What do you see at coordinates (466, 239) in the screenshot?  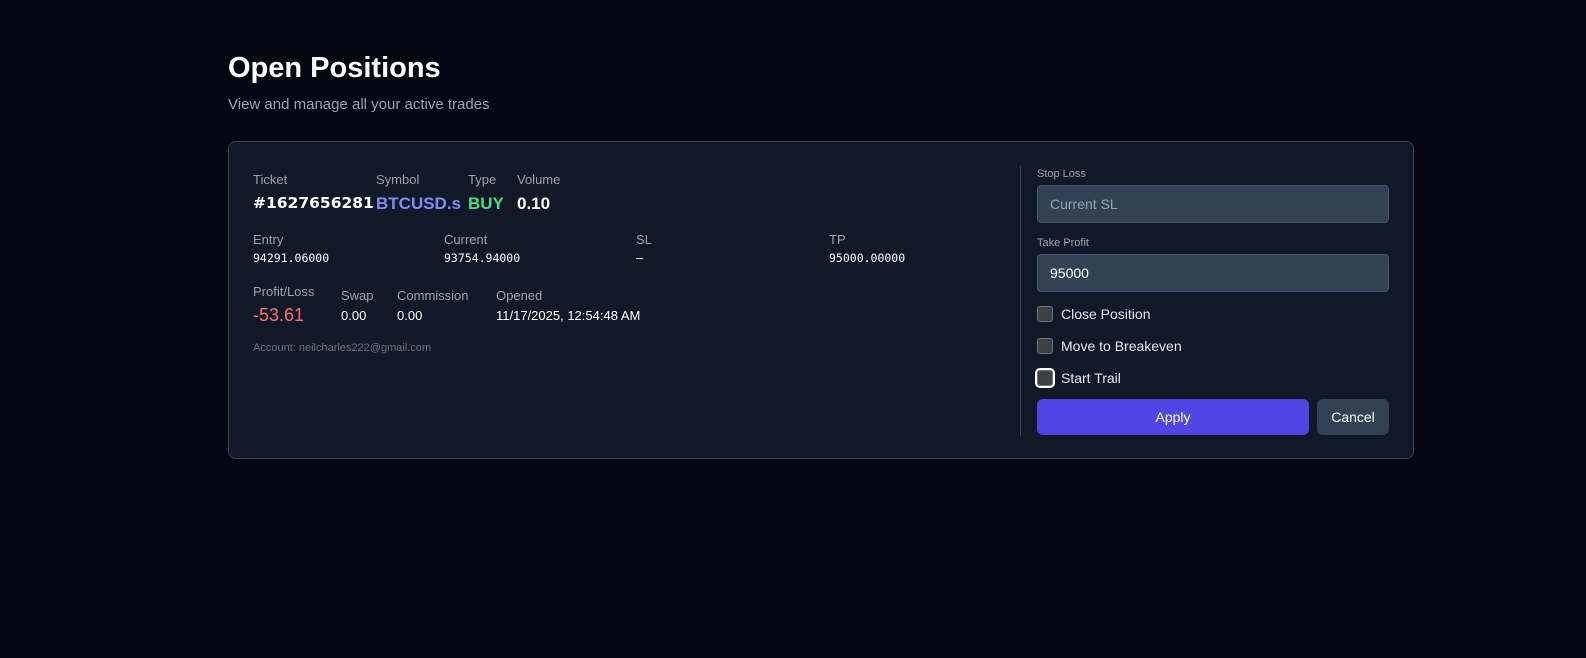 I see `current-label: Current` at bounding box center [466, 239].